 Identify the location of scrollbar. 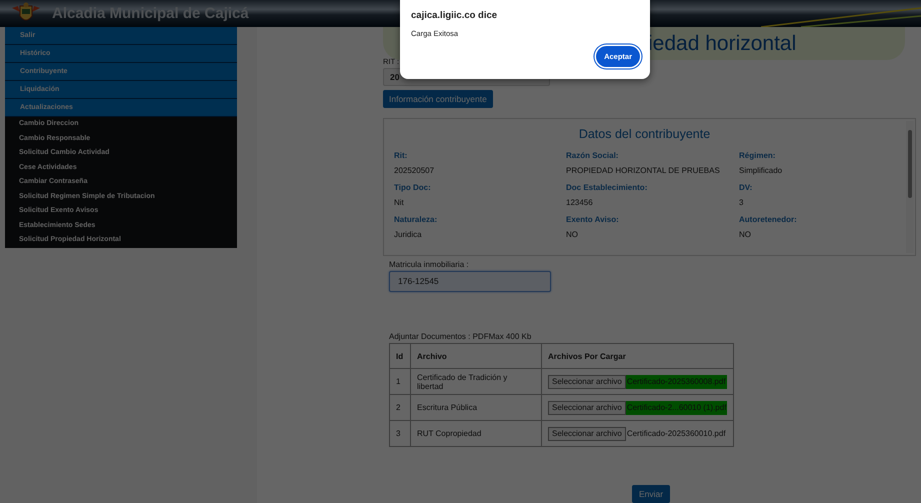
(910, 187).